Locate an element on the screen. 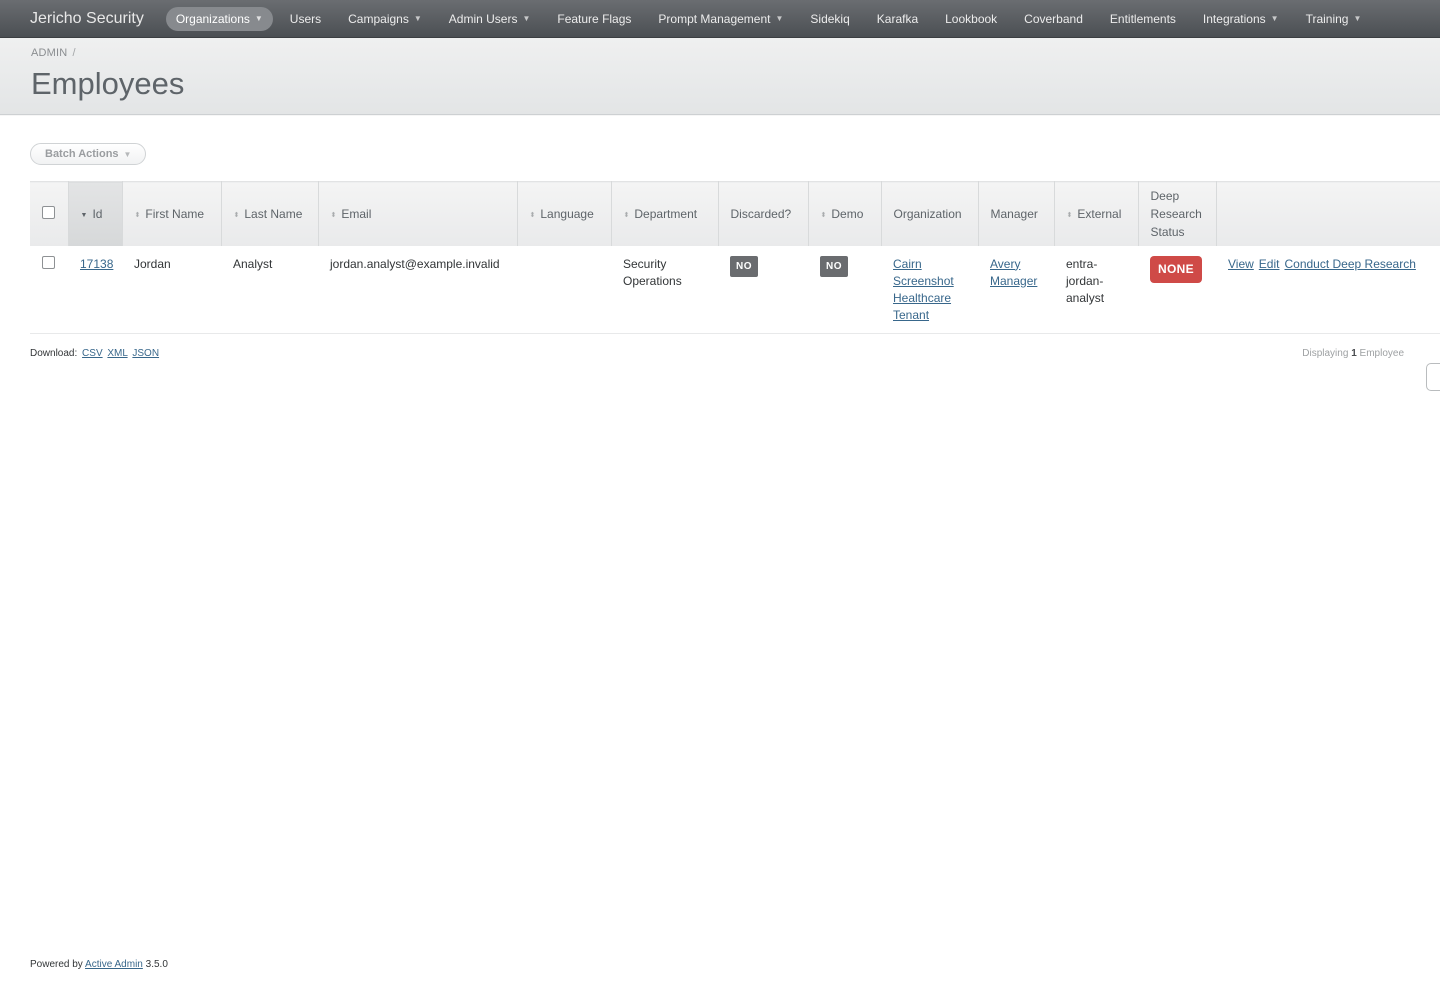  batch-actions-button: Batch Actions ▼ is located at coordinates (88, 154).